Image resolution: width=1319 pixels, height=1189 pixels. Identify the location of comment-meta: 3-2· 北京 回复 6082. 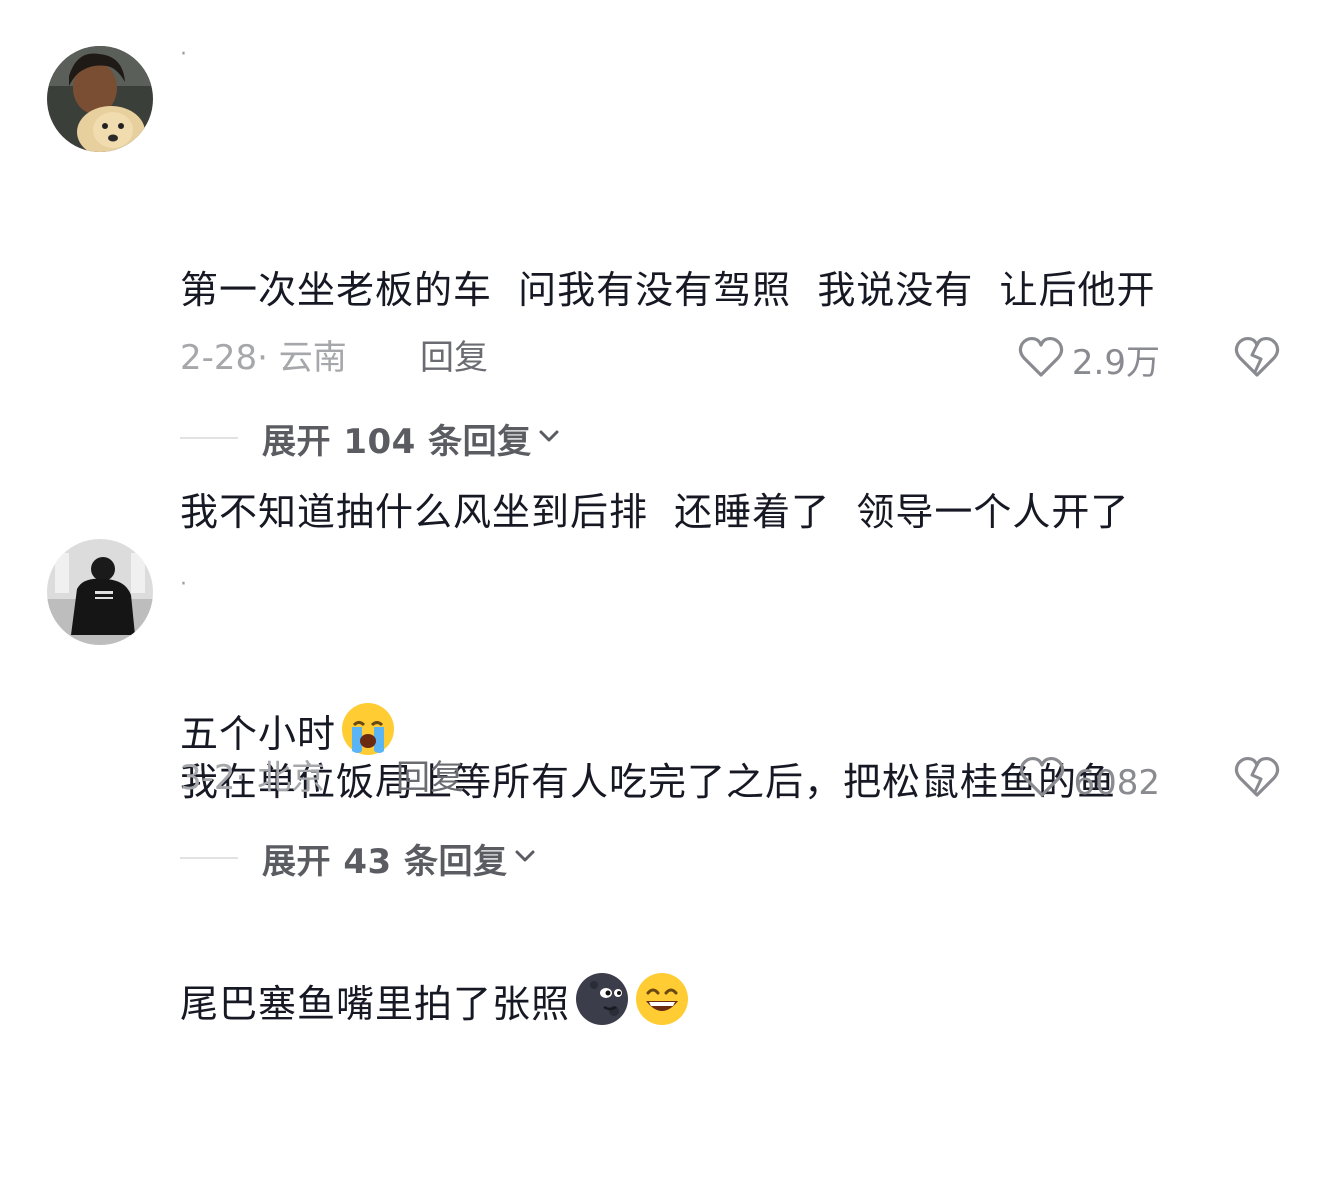
(730, 779).